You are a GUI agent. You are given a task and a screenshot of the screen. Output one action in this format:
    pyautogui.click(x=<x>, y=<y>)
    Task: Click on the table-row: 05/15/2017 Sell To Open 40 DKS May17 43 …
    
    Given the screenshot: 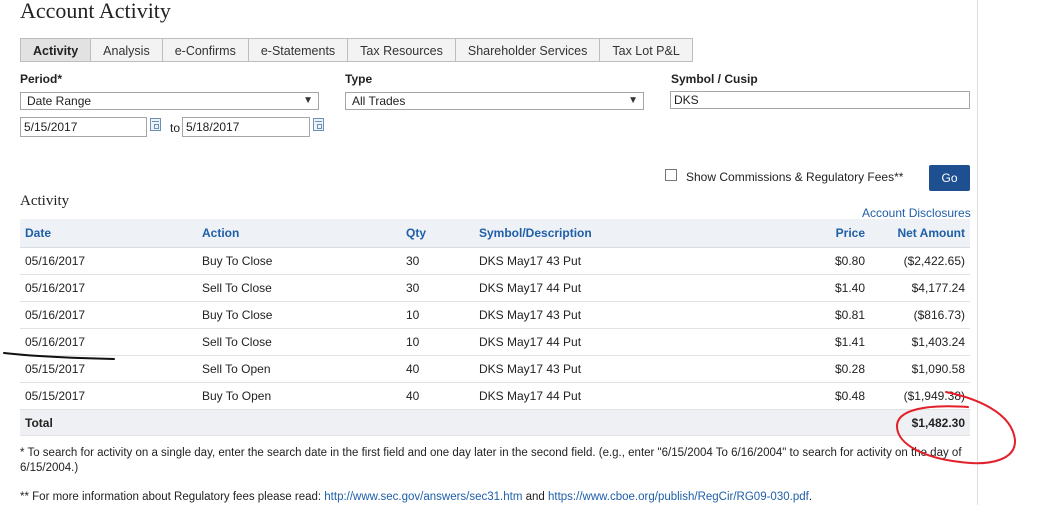 What is the action you would take?
    pyautogui.click(x=495, y=369)
    